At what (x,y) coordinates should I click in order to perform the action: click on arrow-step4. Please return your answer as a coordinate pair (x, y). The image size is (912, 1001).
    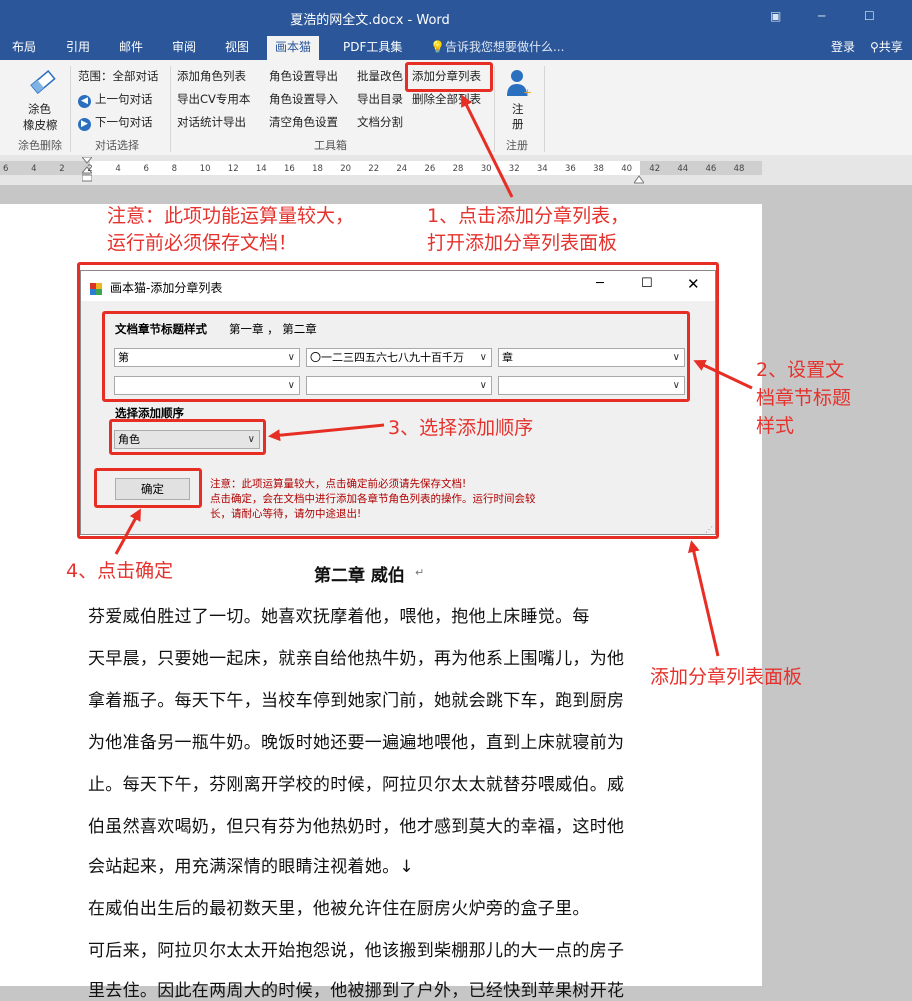
    Looking at the image, I should click on (127, 531).